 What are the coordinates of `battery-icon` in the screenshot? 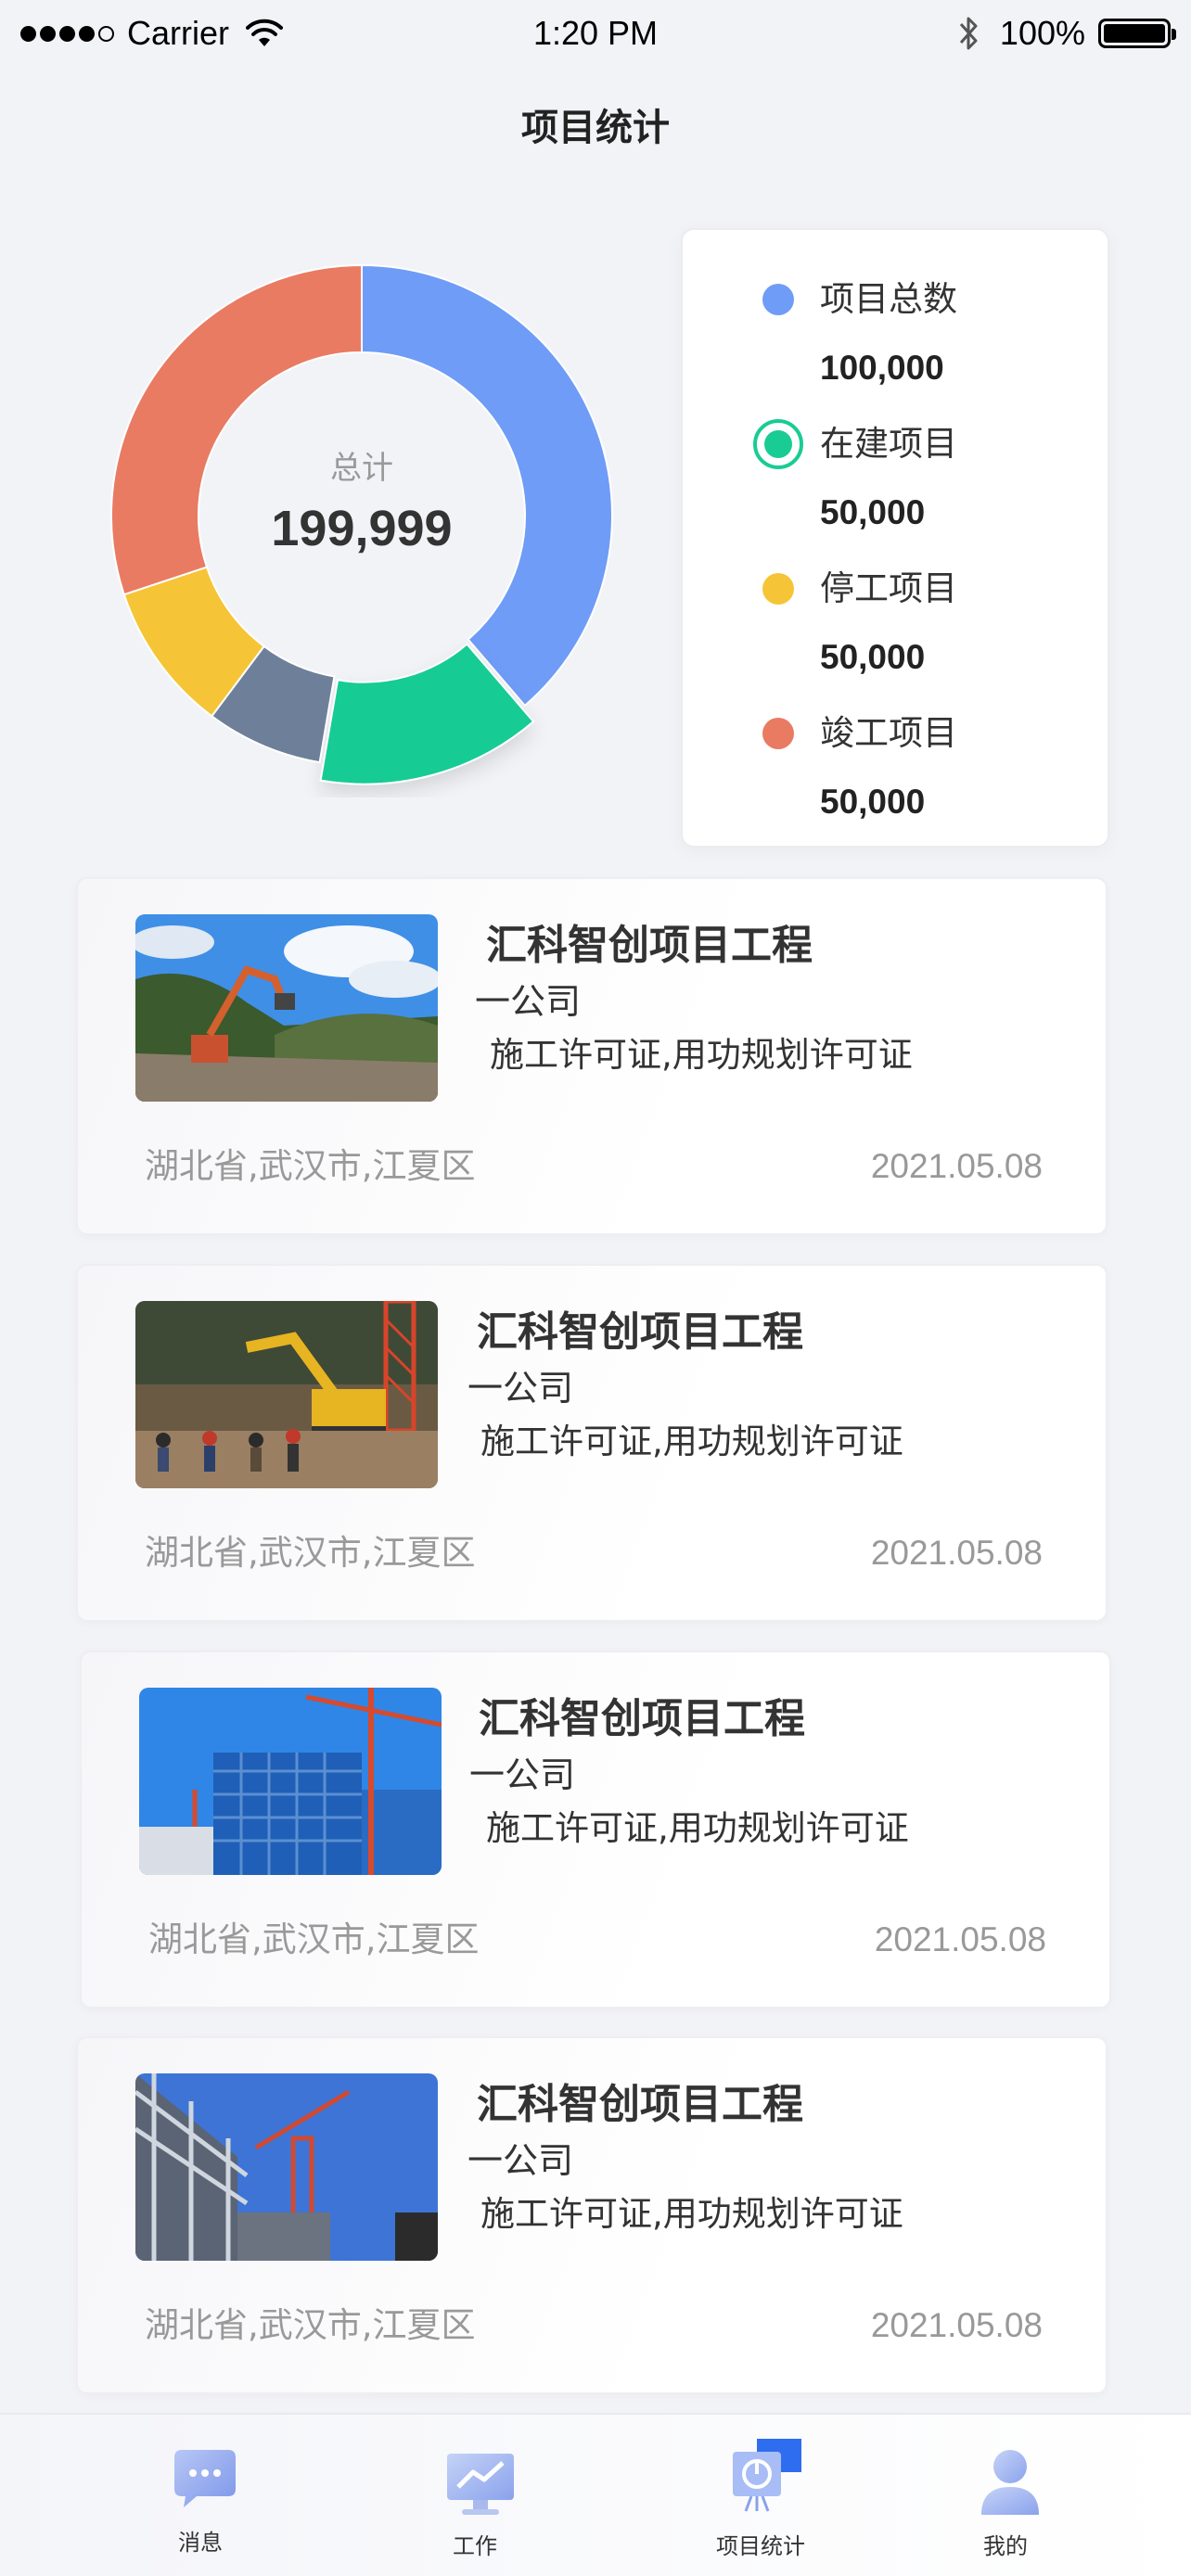 It's located at (1137, 33).